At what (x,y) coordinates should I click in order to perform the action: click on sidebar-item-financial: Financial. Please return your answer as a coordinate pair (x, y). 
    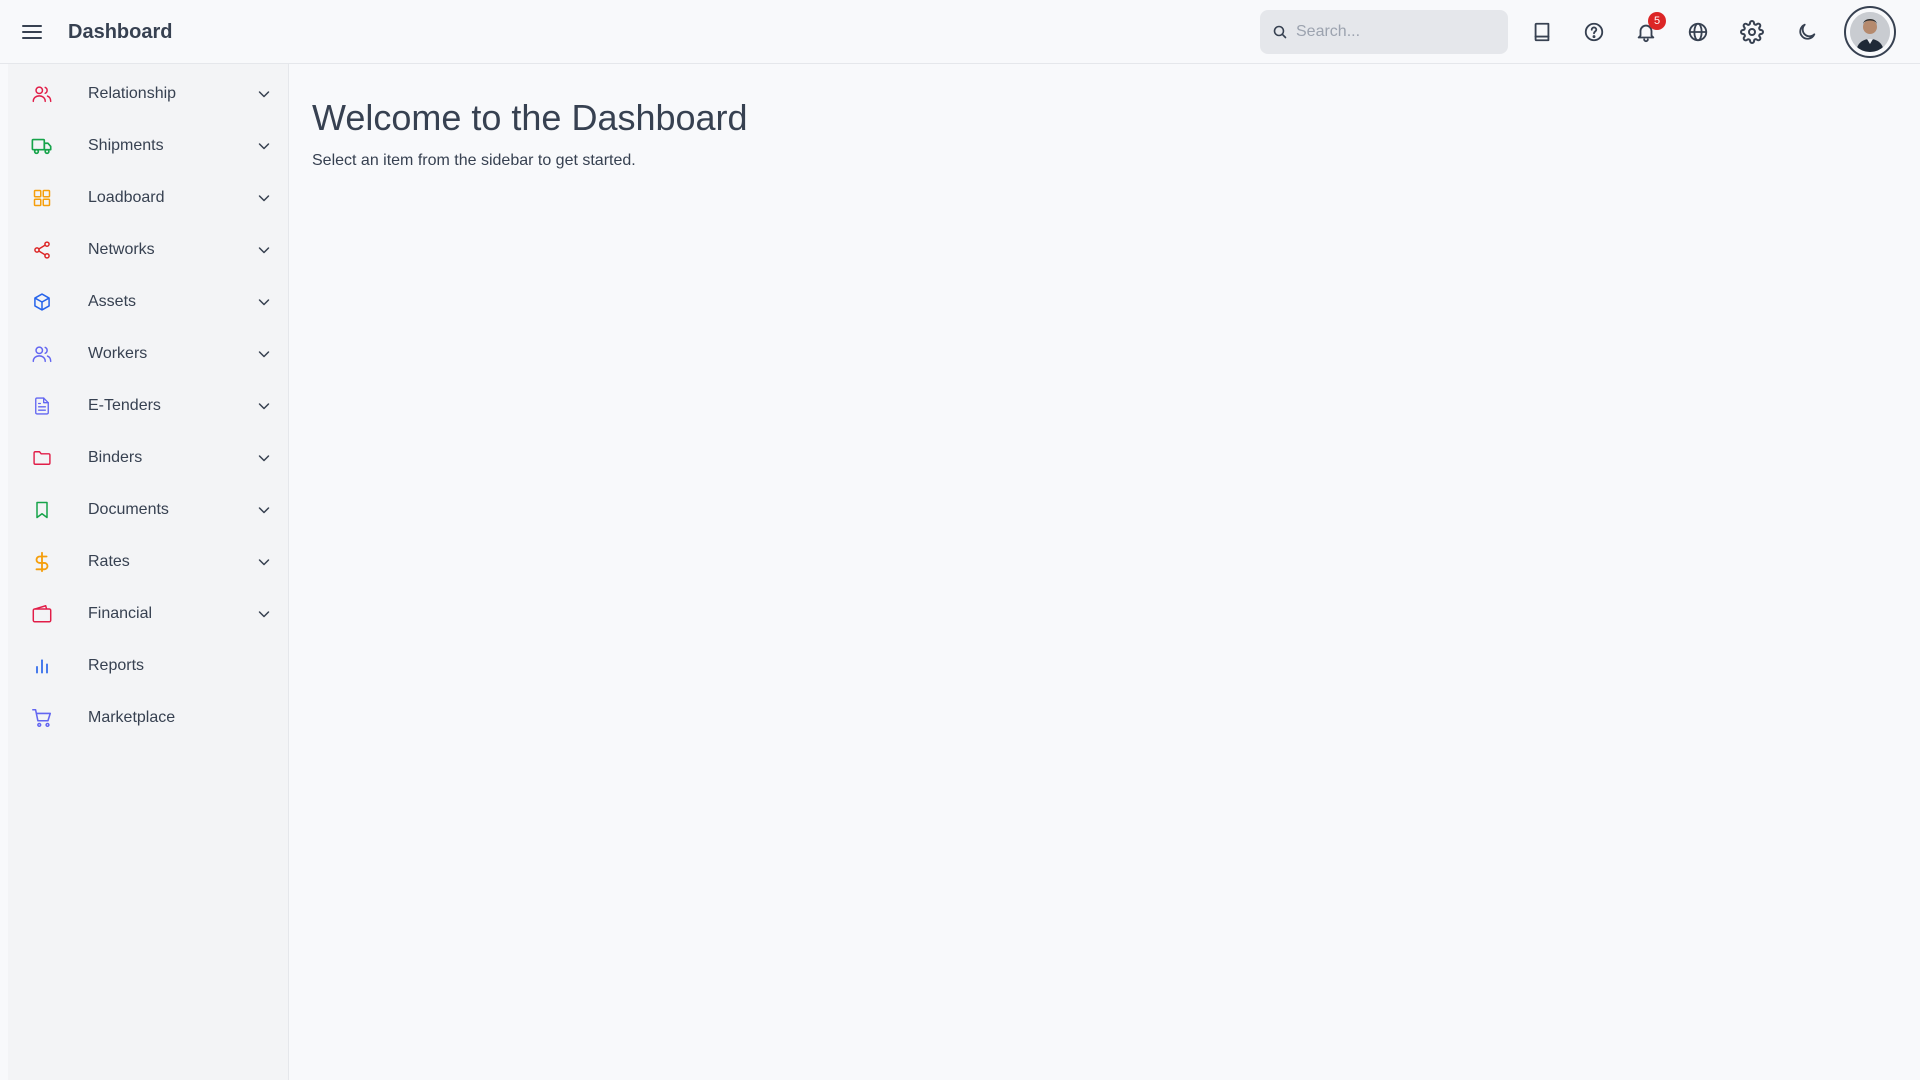
    Looking at the image, I should click on (148, 614).